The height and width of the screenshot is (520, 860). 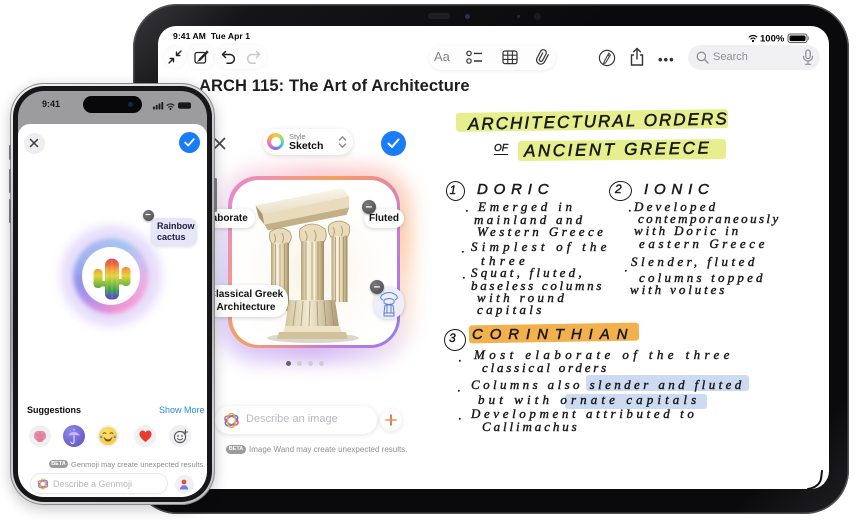 What do you see at coordinates (772, 39) in the screenshot?
I see `svg-text: 100%` at bounding box center [772, 39].